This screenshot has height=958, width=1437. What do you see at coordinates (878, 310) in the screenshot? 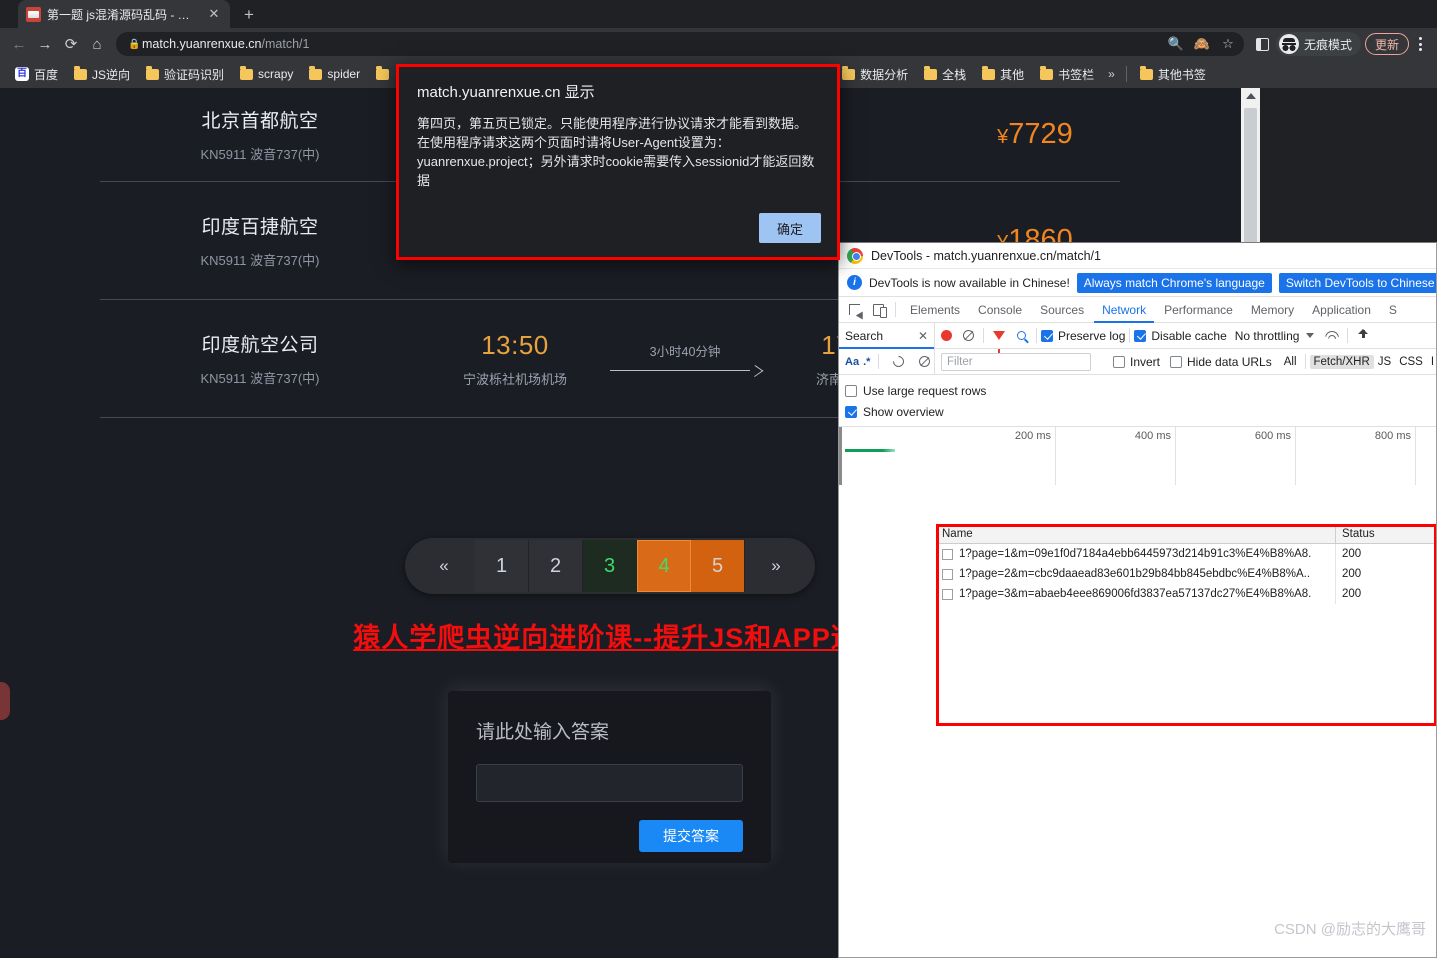
I see `device-toolbar-icon` at bounding box center [878, 310].